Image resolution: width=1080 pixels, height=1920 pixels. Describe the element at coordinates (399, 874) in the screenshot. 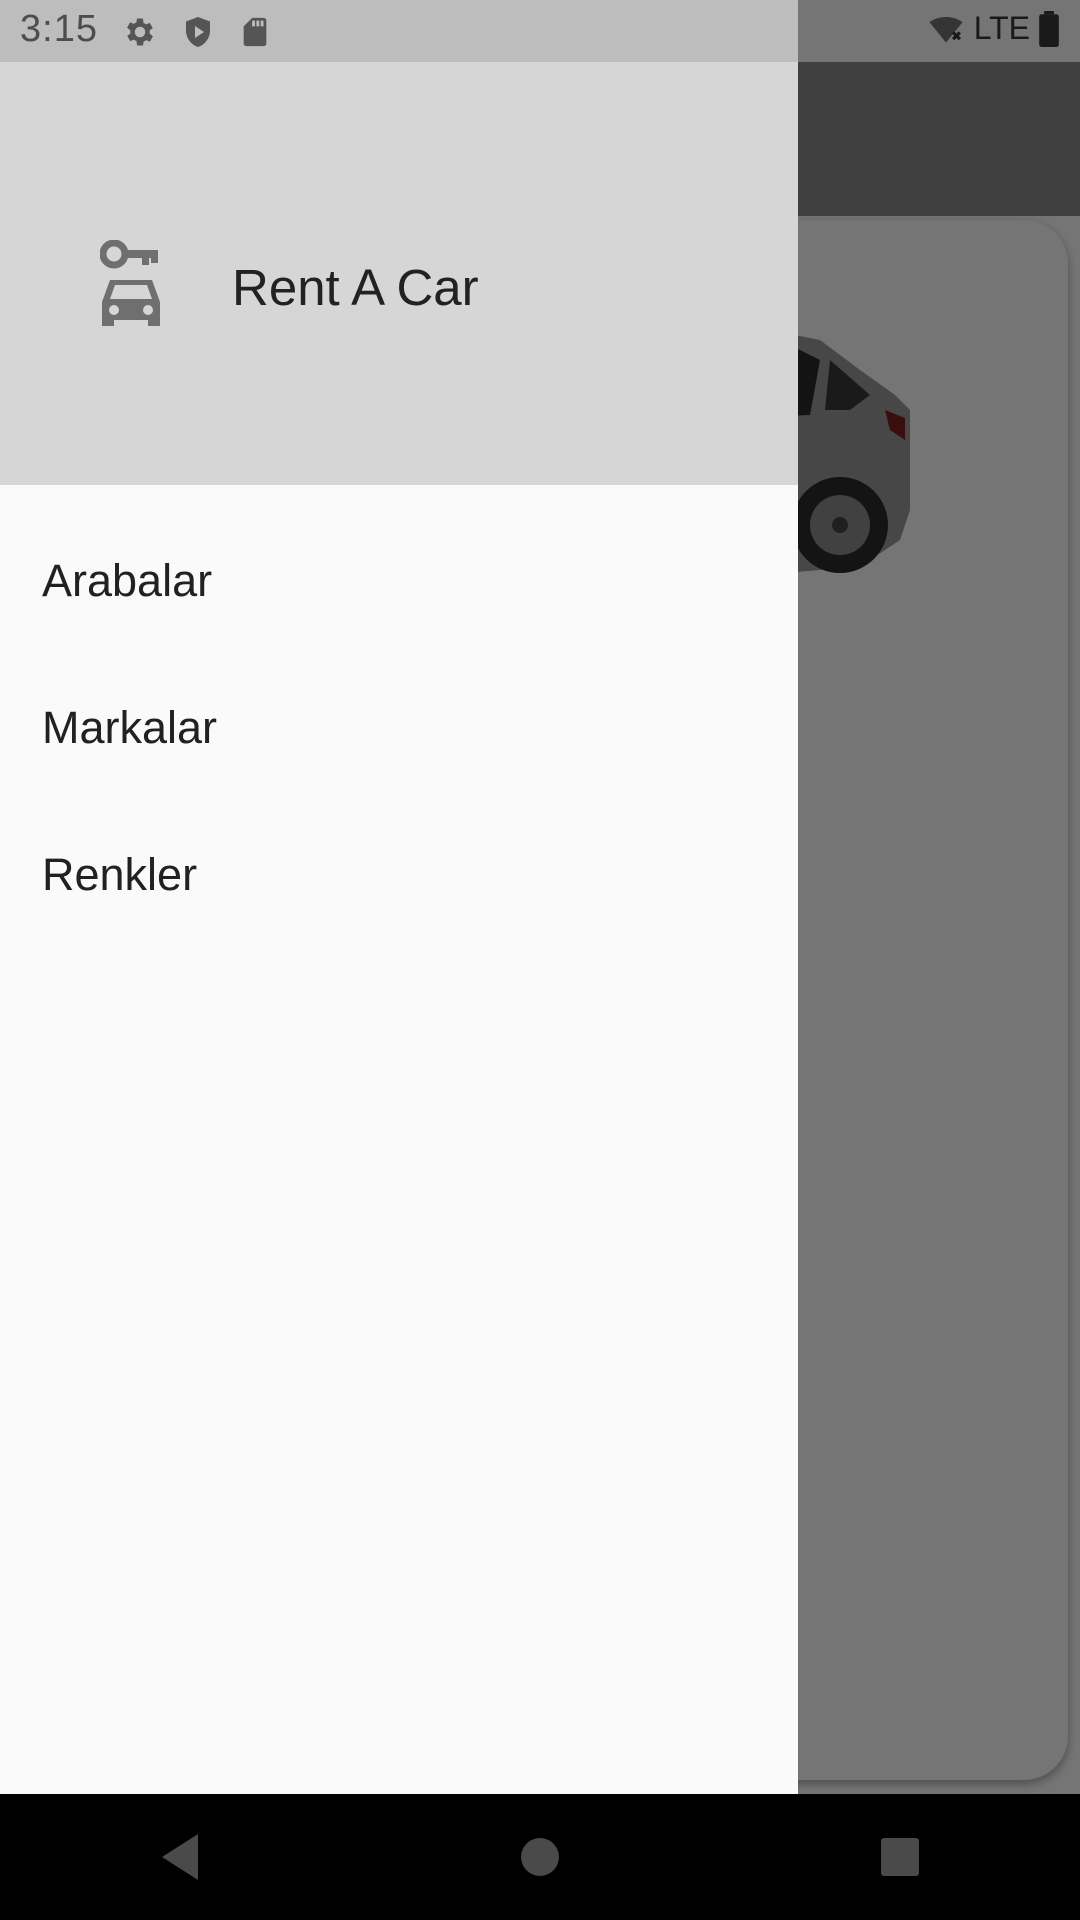

I see `menu-item-renkler: Renkler` at that location.